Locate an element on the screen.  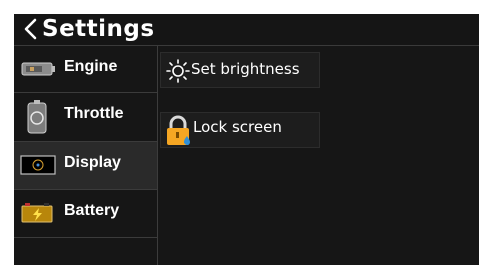
battery-icon is located at coordinates (38, 213).